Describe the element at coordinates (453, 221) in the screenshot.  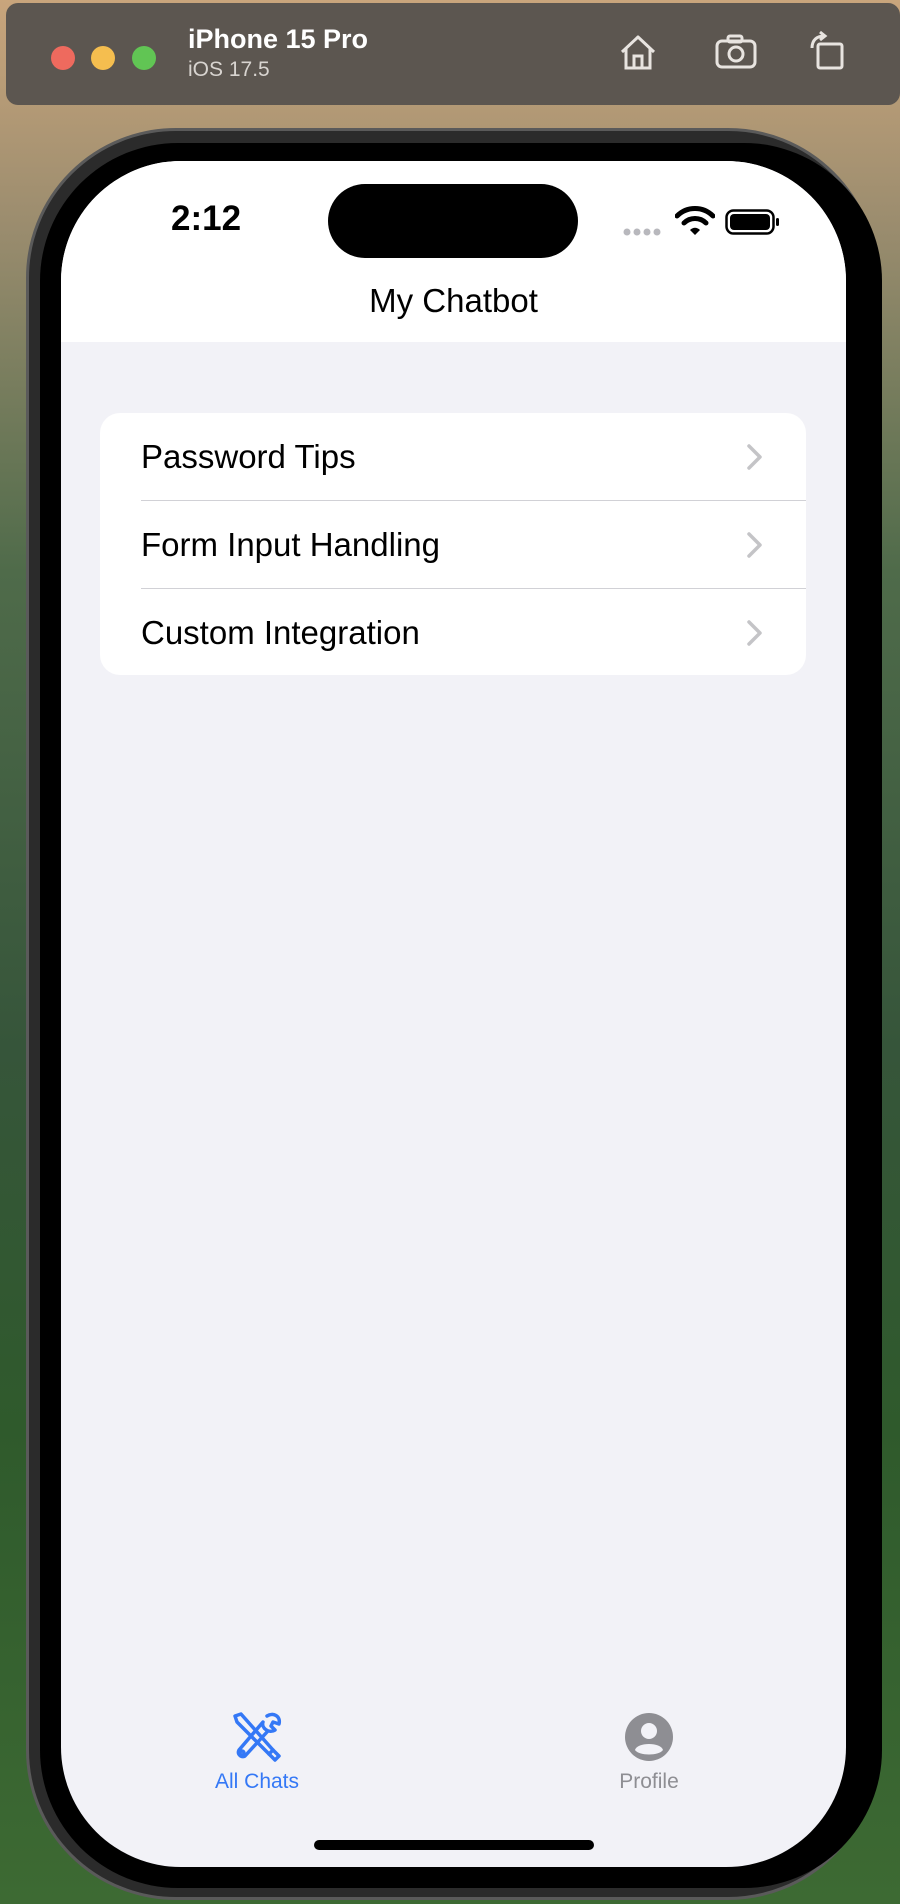
I see `dynamic-island` at that location.